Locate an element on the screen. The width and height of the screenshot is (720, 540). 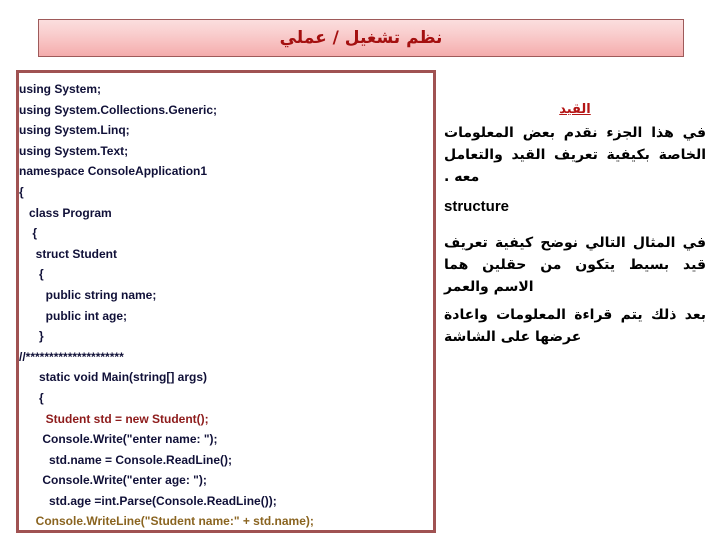
code-line: Console.Write("enter age: "); is located at coordinates (113, 480).